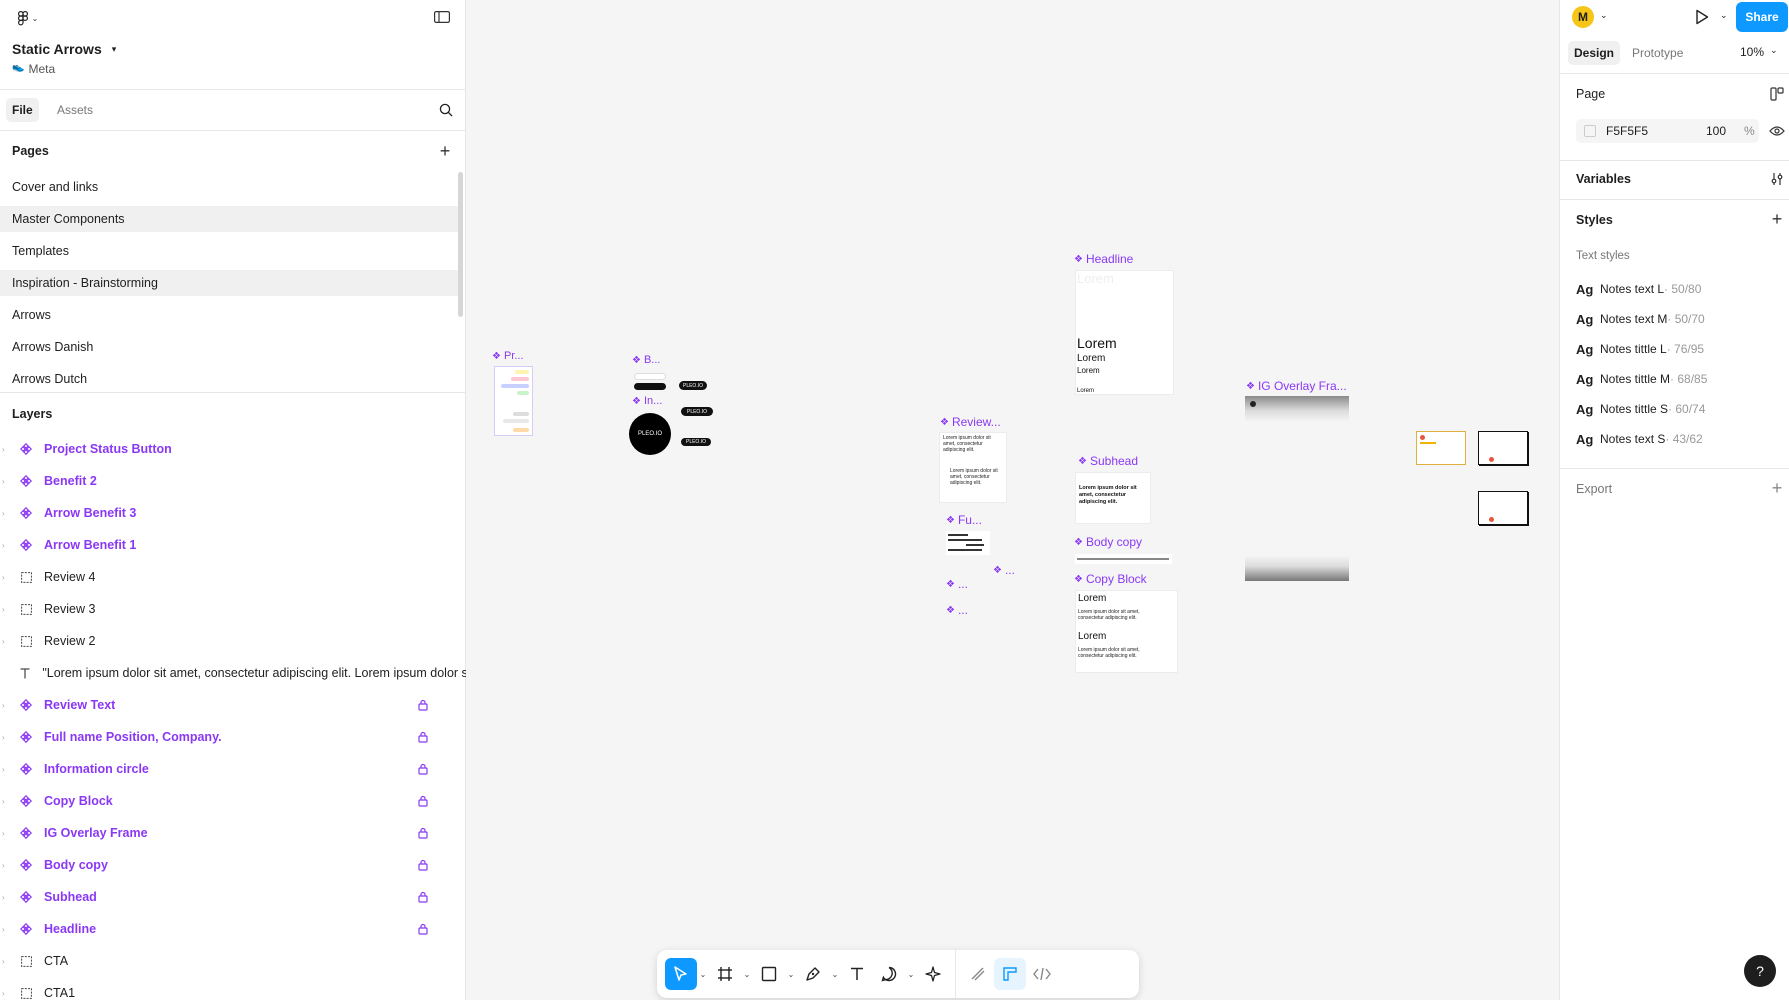  What do you see at coordinates (1777, 94) in the screenshot?
I see `page-settings-button` at bounding box center [1777, 94].